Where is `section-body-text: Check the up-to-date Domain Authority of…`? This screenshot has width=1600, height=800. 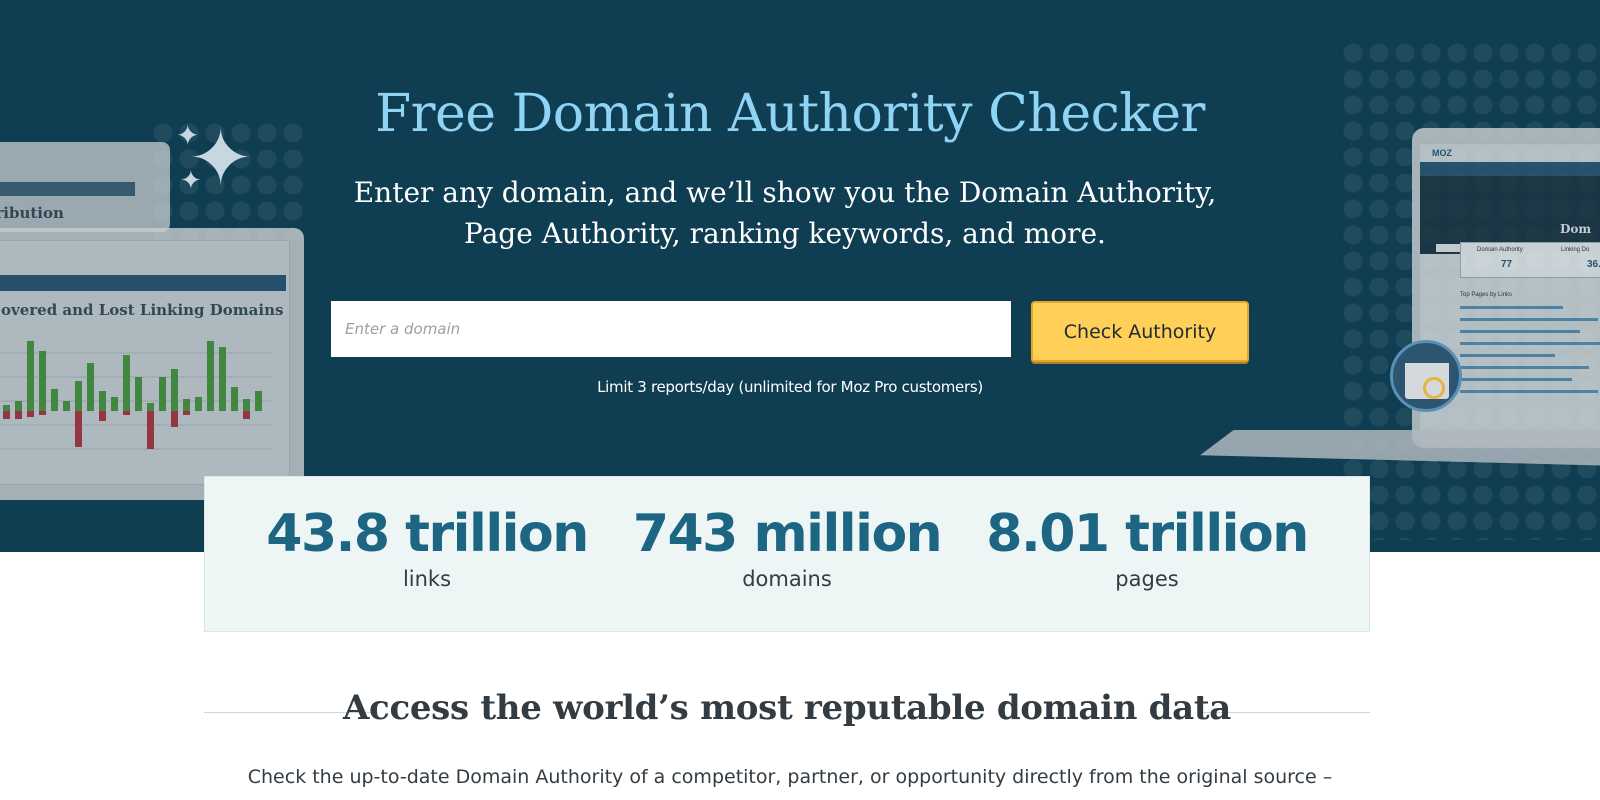
section-body-text: Check the up-to-date Domain Authority of… is located at coordinates (790, 777).